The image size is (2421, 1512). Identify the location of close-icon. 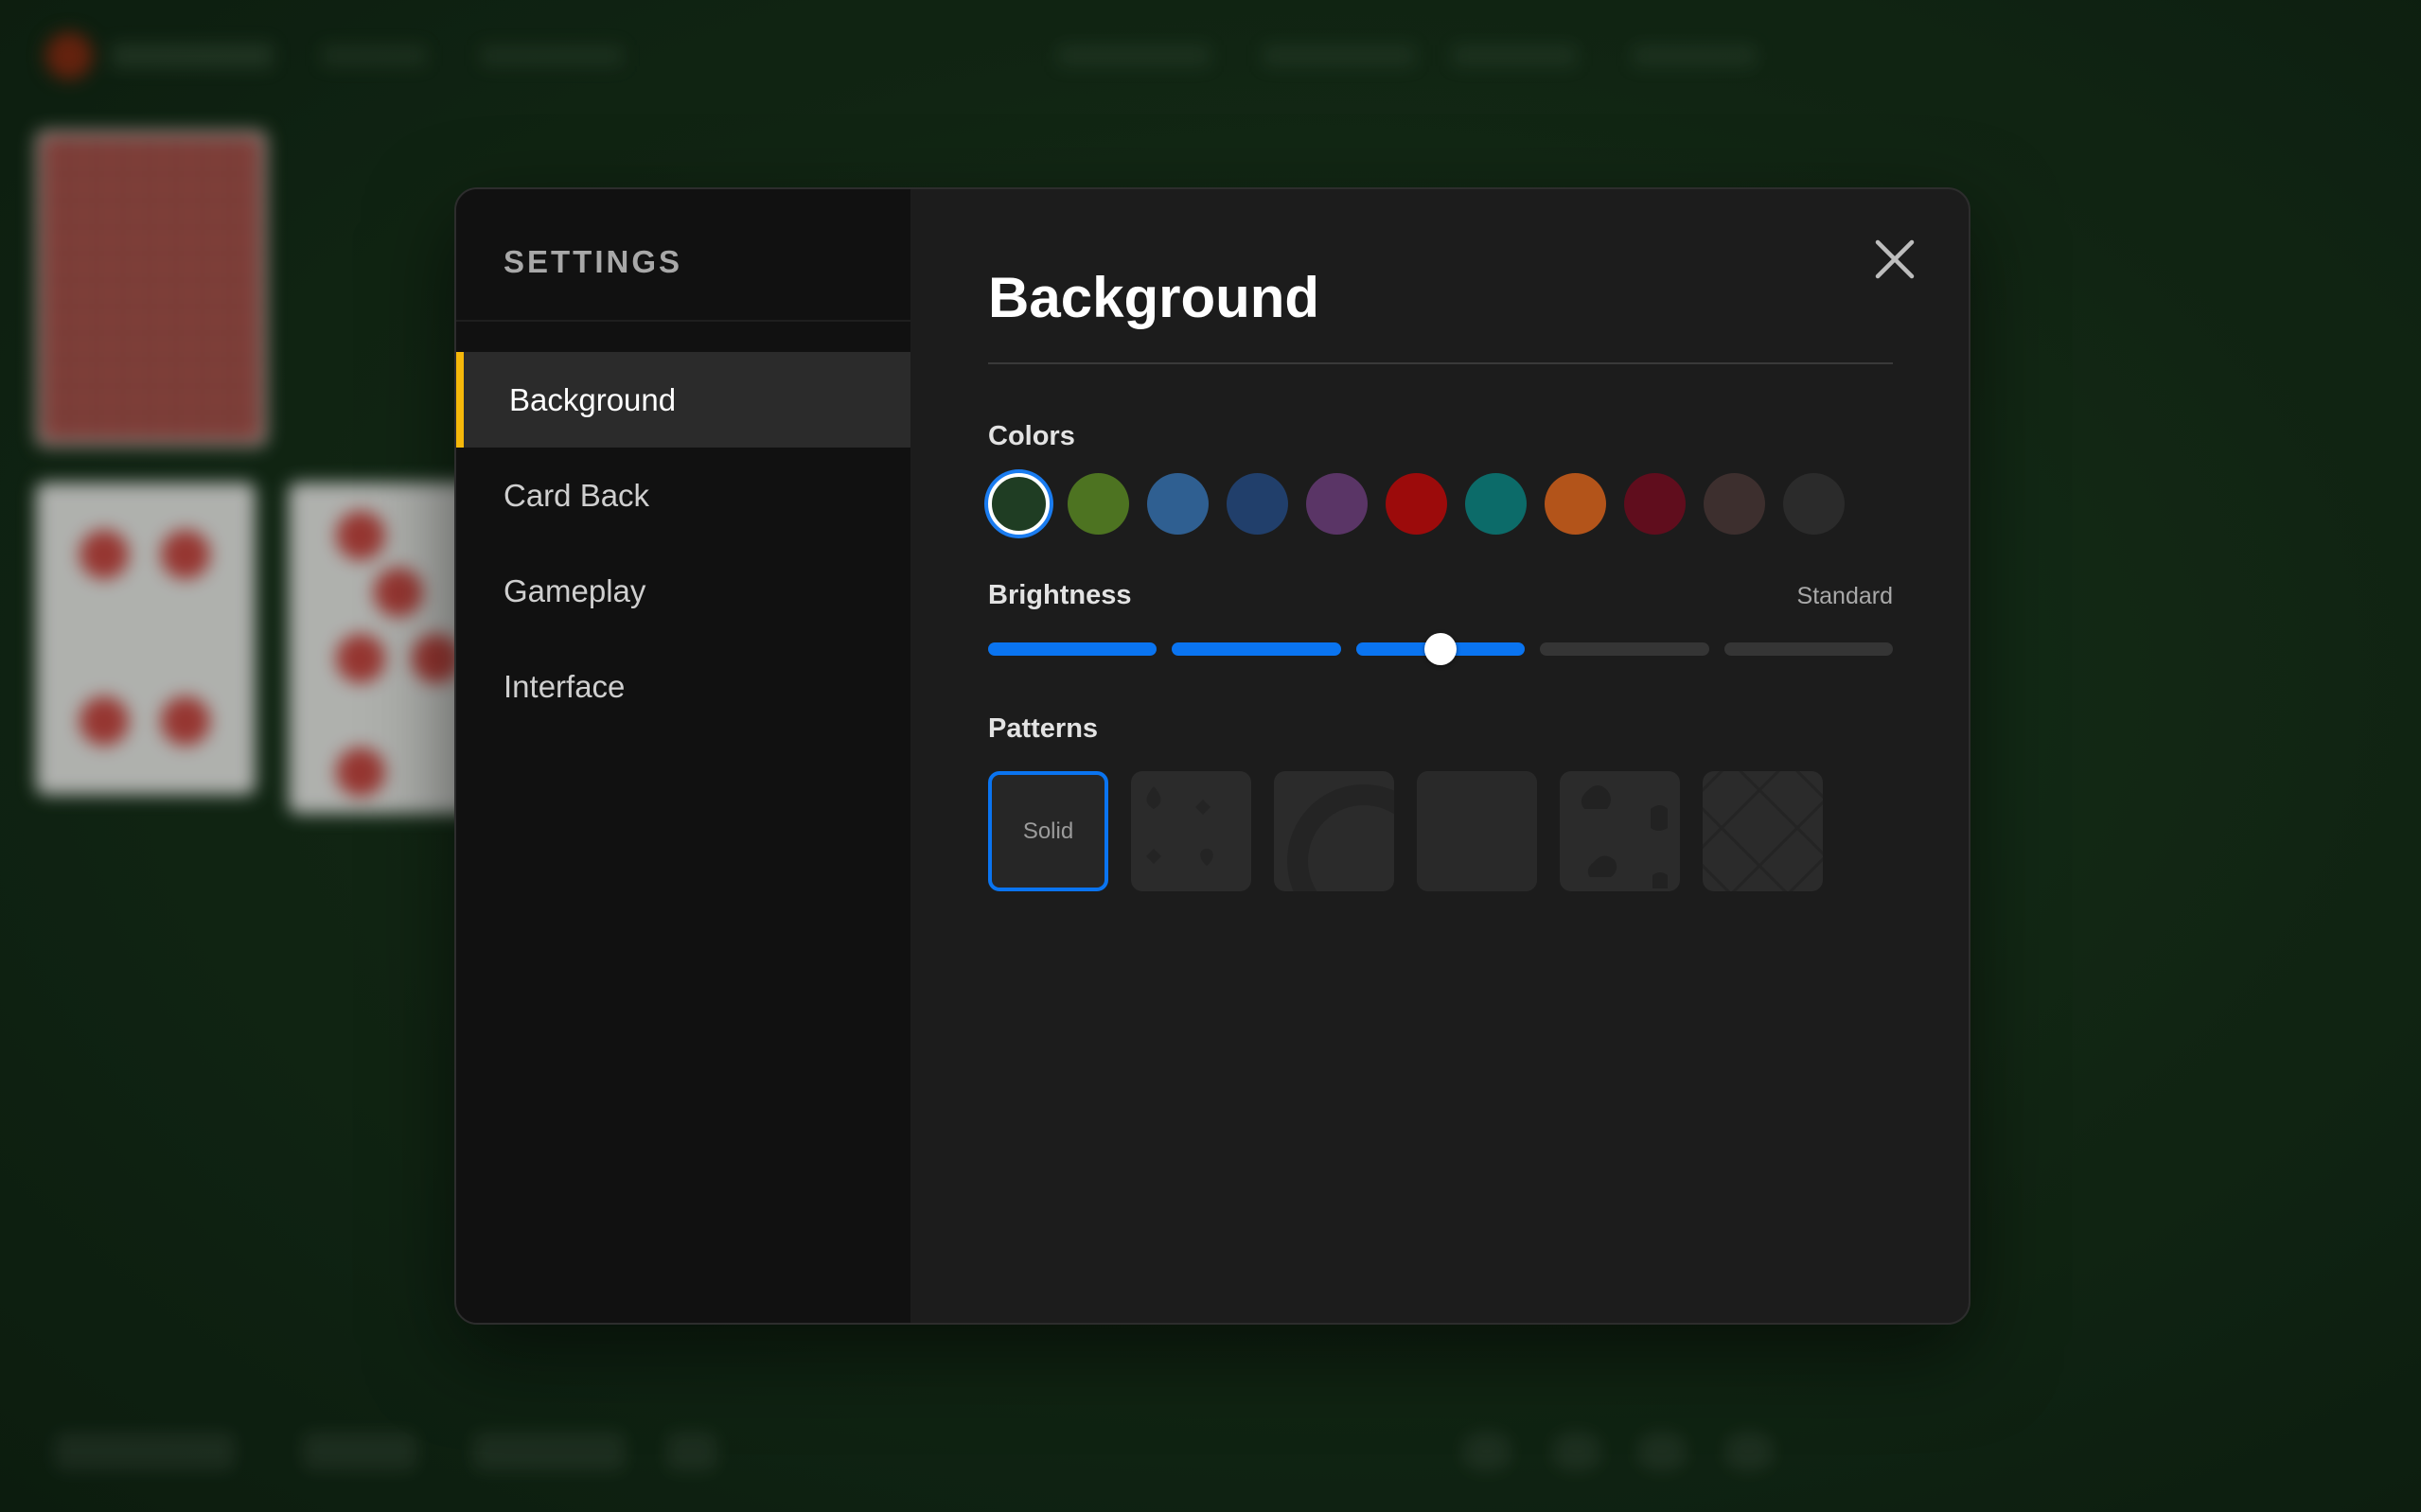
(1895, 259).